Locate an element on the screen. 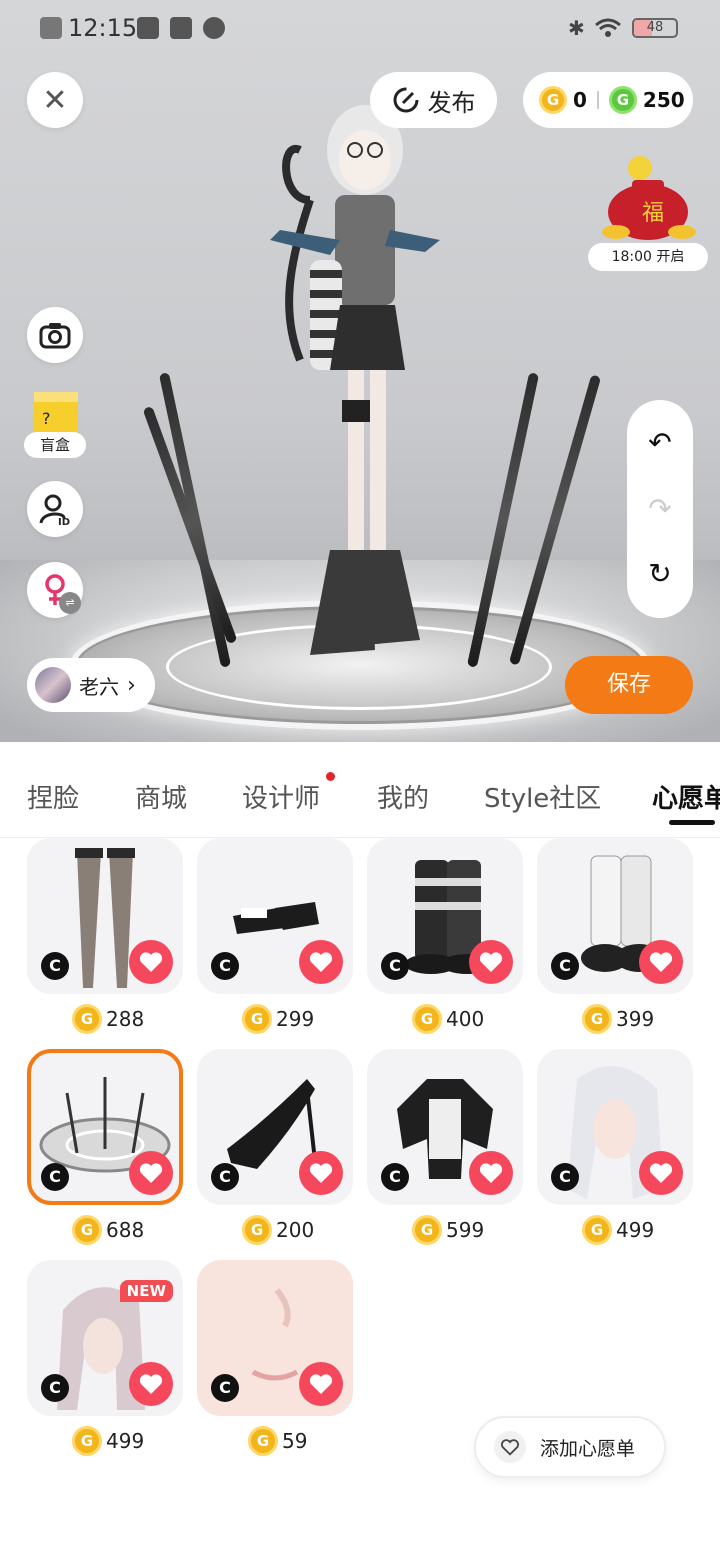 The width and height of the screenshot is (720, 1544). undo-icon: ↶ is located at coordinates (660, 443).